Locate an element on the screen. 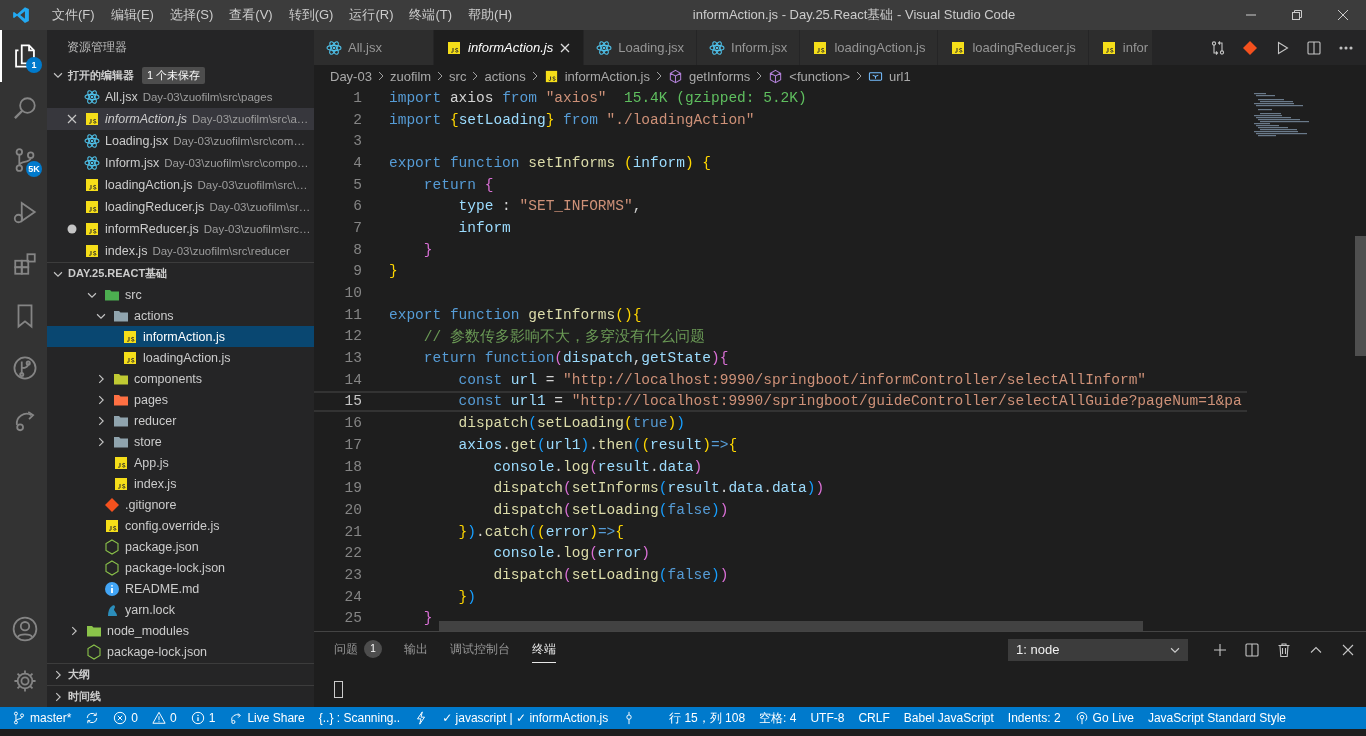 This screenshot has width=1366, height=736. menu-item: 编辑(E) is located at coordinates (132, 15).